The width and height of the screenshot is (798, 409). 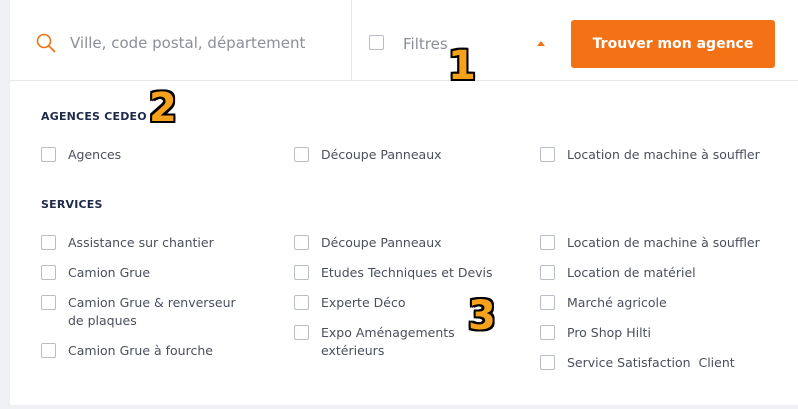 I want to click on option-label: Camion Grue, so click(x=109, y=272).